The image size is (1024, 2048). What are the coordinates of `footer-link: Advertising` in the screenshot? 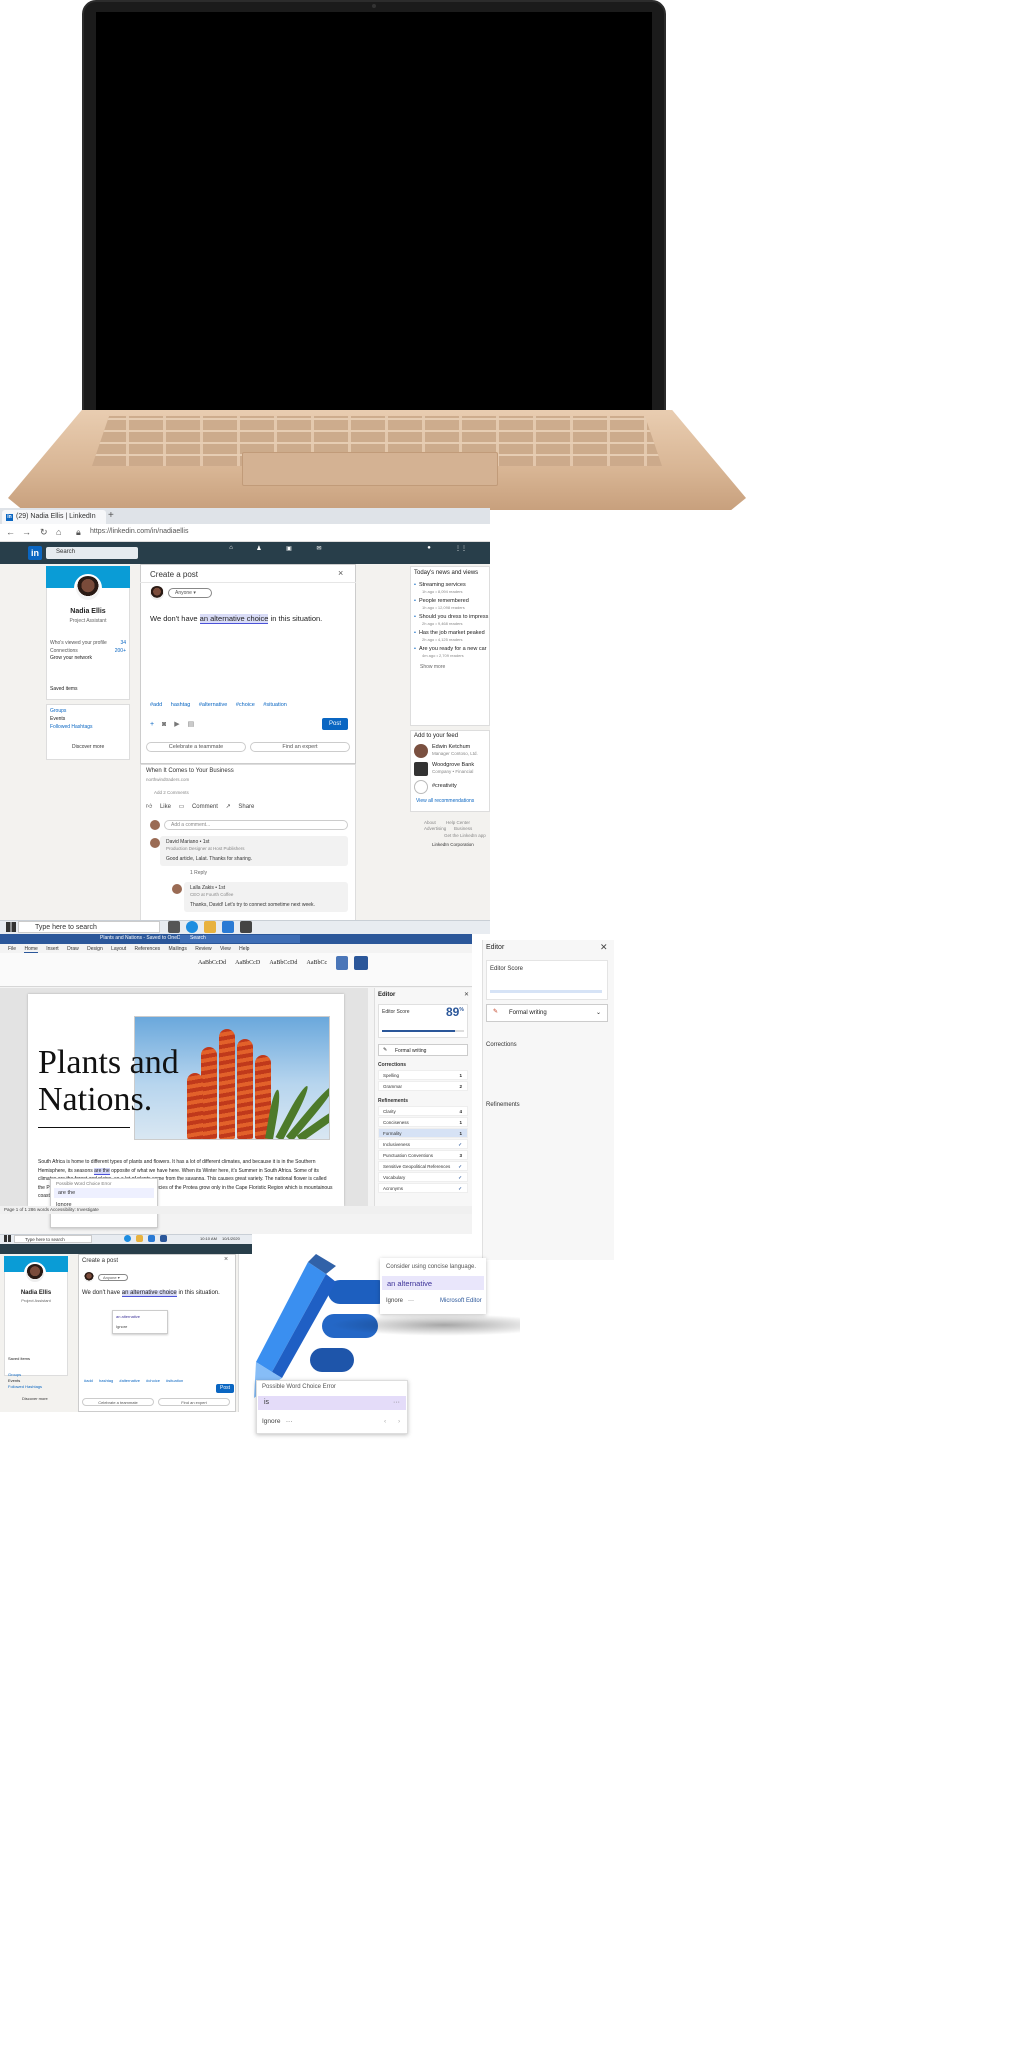 It's located at (435, 828).